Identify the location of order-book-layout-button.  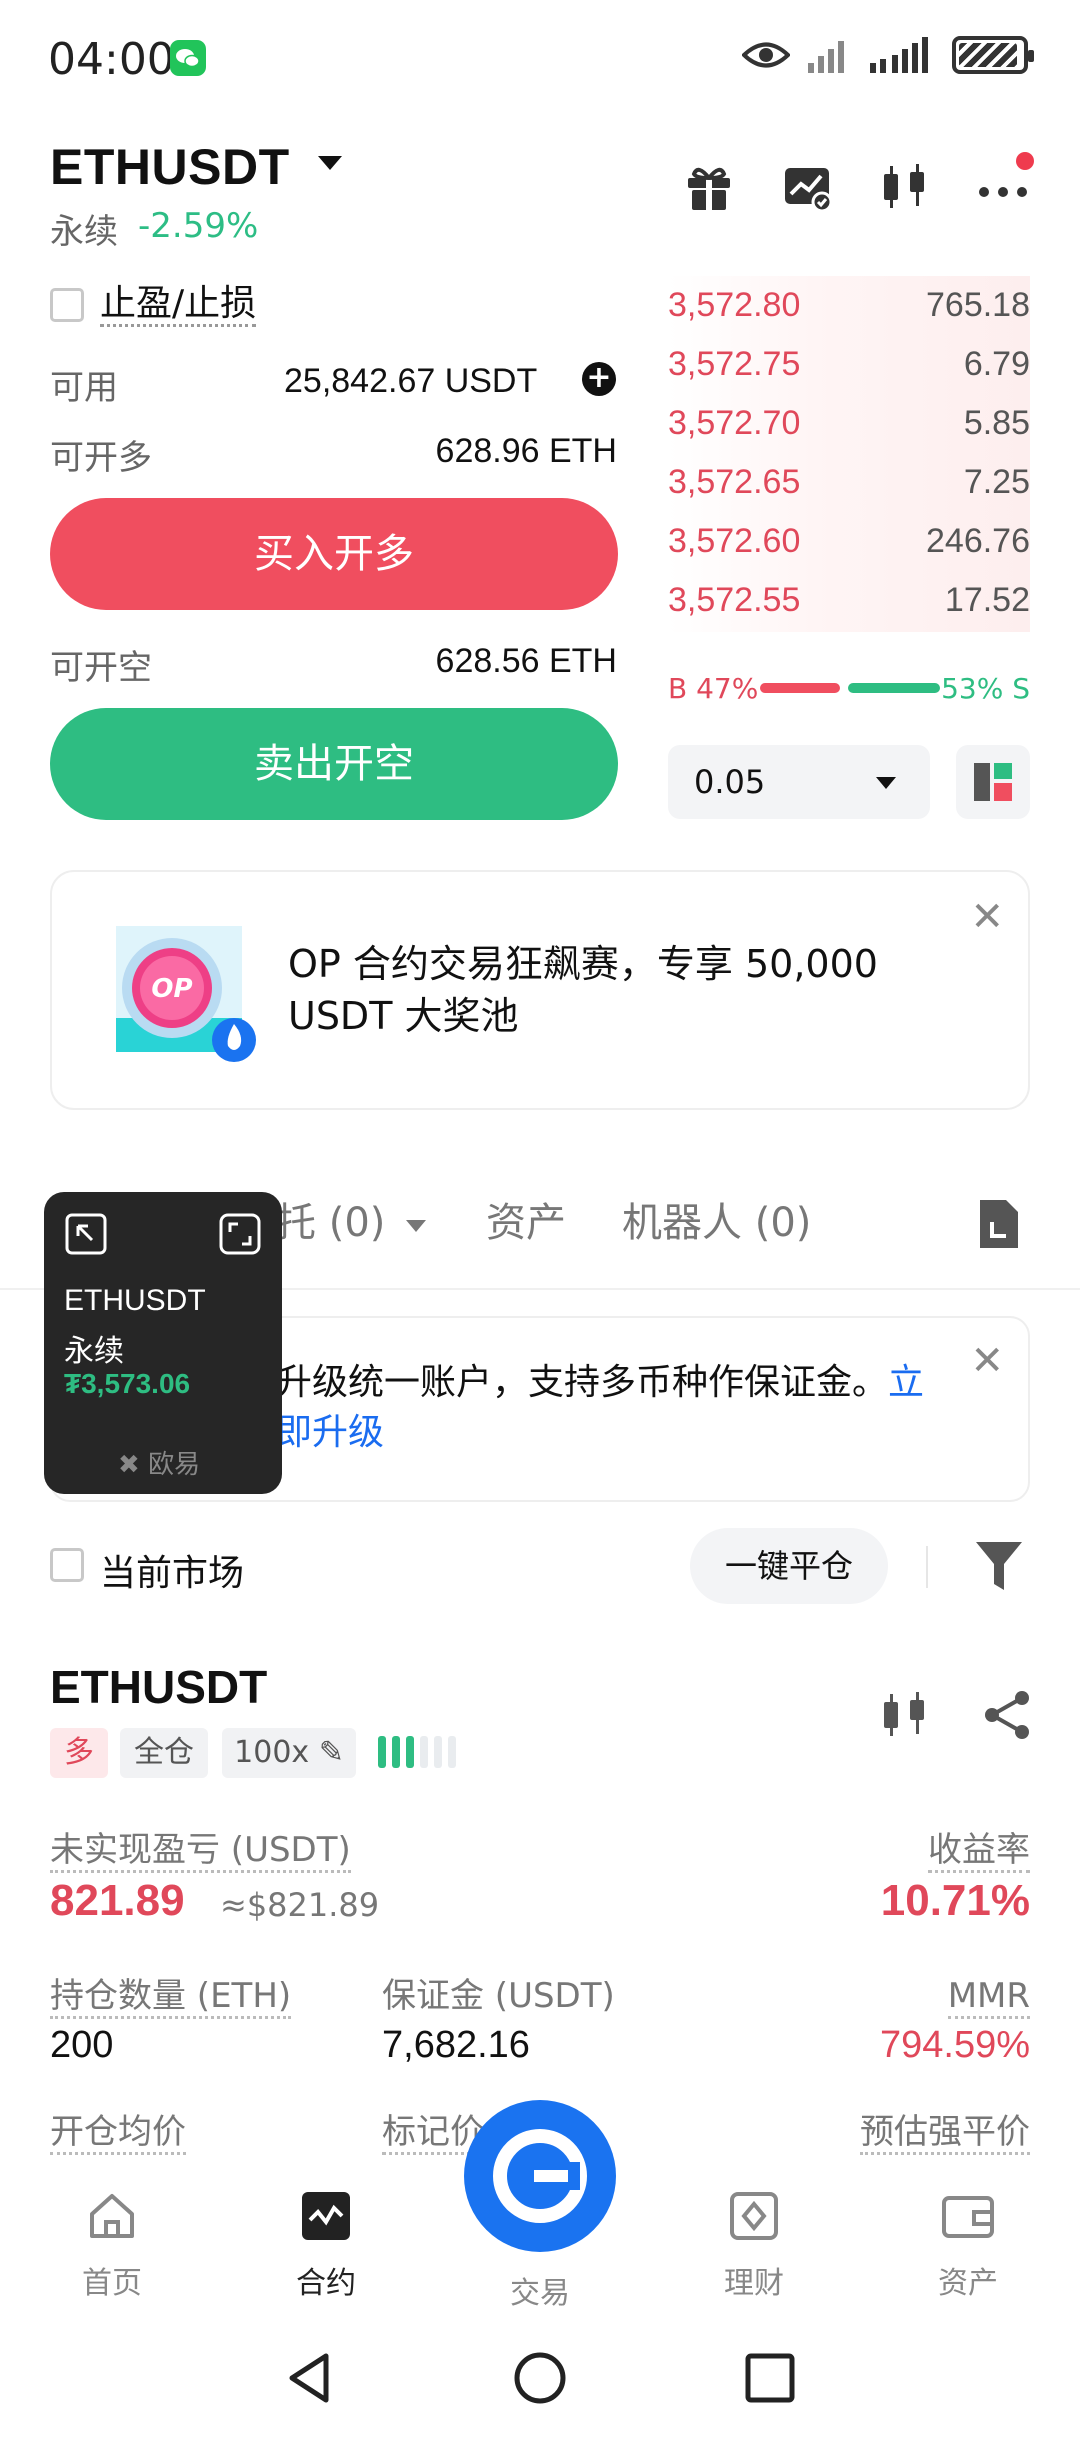
(993, 782).